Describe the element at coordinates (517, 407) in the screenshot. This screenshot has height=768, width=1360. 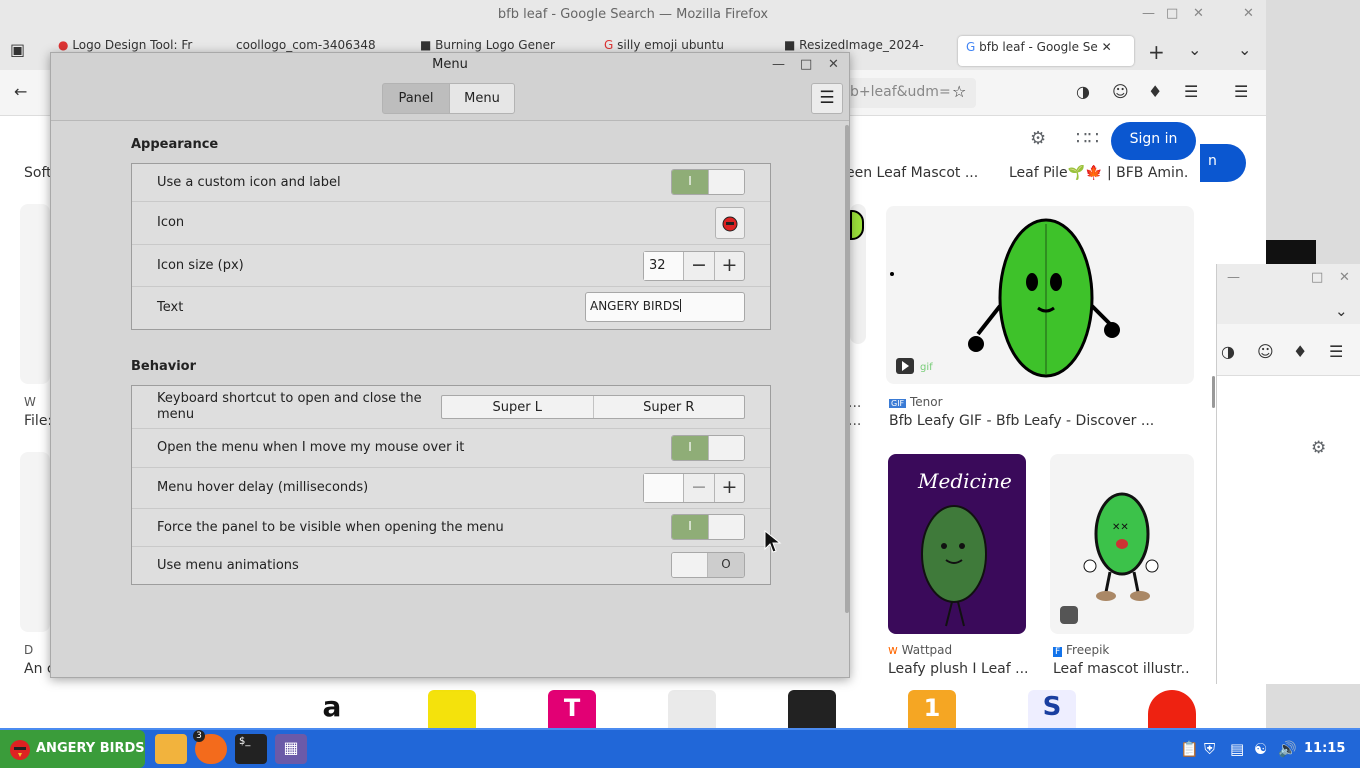
I see `shortcut-key-1: Super L` at that location.